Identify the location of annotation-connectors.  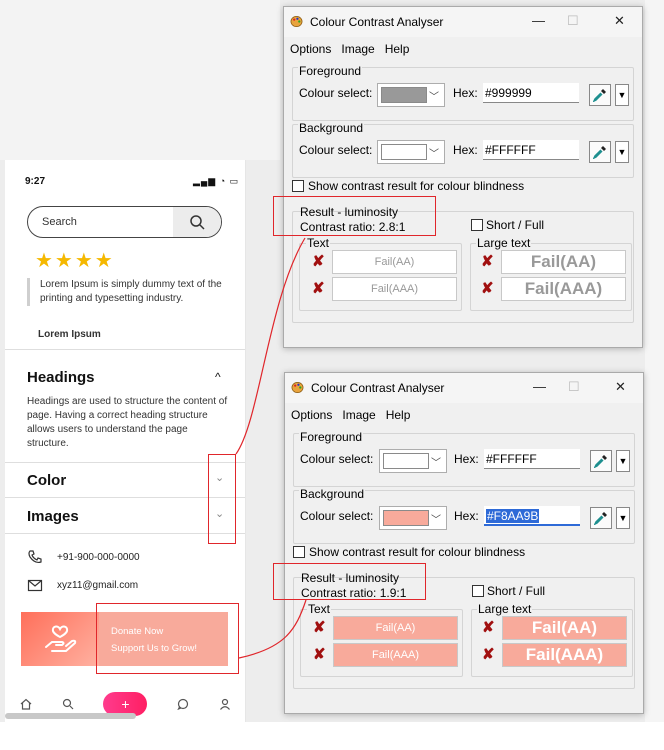
(271, 448).